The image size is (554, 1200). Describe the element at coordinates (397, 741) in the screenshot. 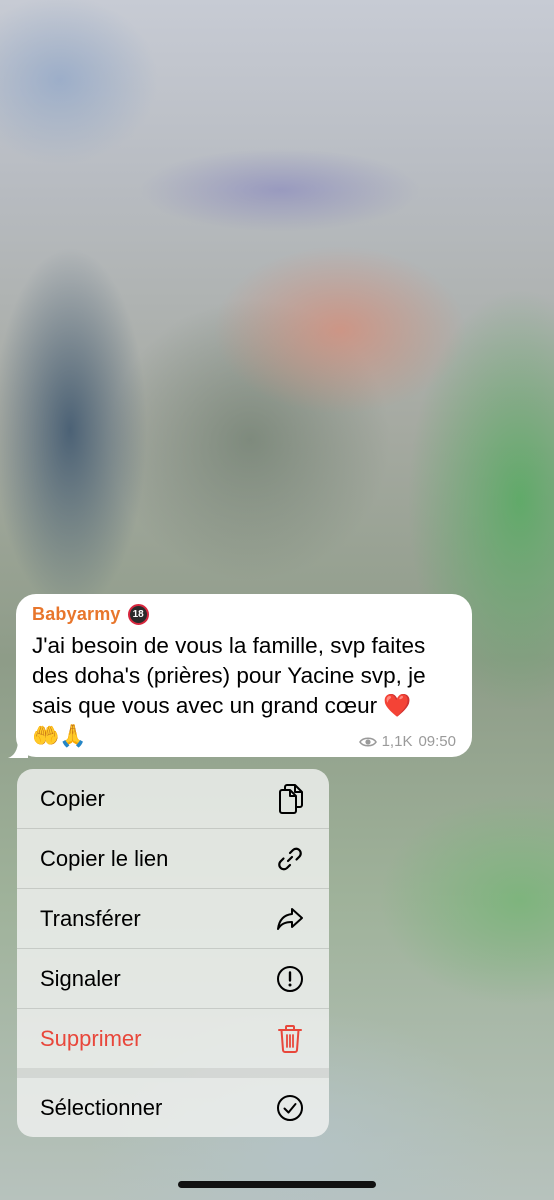

I see `view-count: 1,1K` at that location.